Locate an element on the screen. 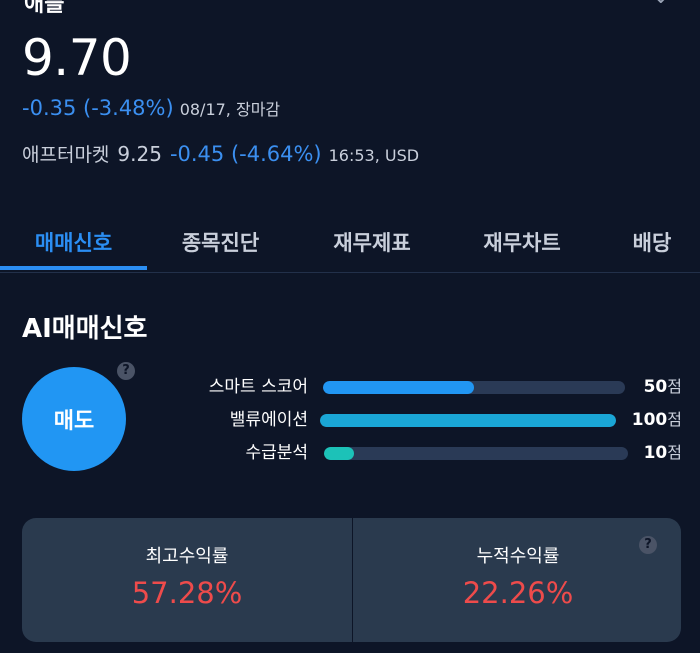 This screenshot has height=653, width=700. after-market-meta: 16:53, USD is located at coordinates (374, 155).